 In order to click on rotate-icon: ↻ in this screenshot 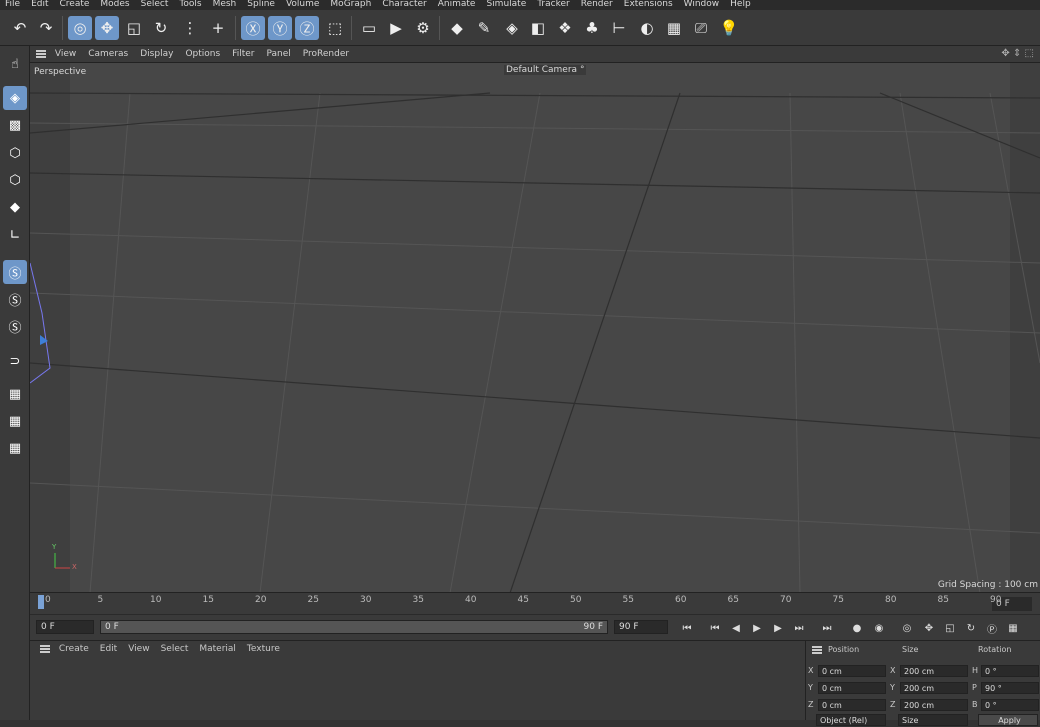, I will do `click(161, 28)`.